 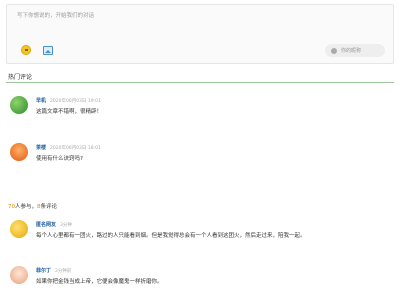 What do you see at coordinates (53, 270) in the screenshot?
I see `comment-author: 菲尔丁 2分钟前` at bounding box center [53, 270].